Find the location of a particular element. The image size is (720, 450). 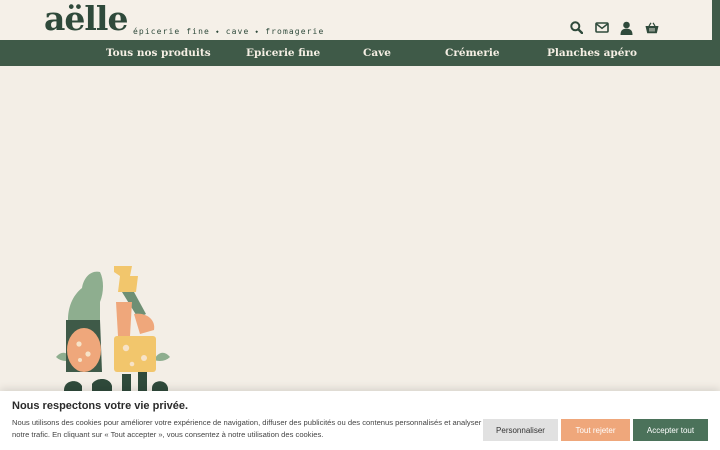

brand-tagline: épicerie fine ⬩ cave ⬩ fromagerie is located at coordinates (229, 31).